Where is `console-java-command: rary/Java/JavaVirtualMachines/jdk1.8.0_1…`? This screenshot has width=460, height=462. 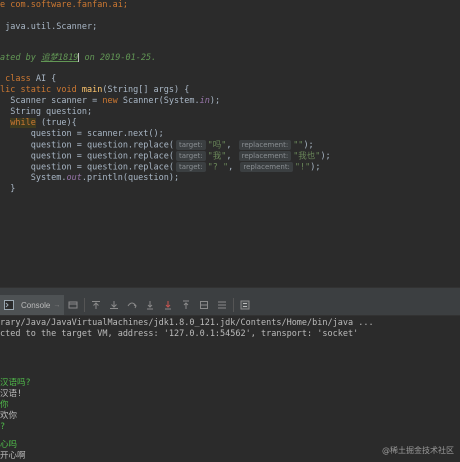 console-java-command: rary/Java/JavaVirtualMachines/jdk1.8.0_1… is located at coordinates (187, 323).